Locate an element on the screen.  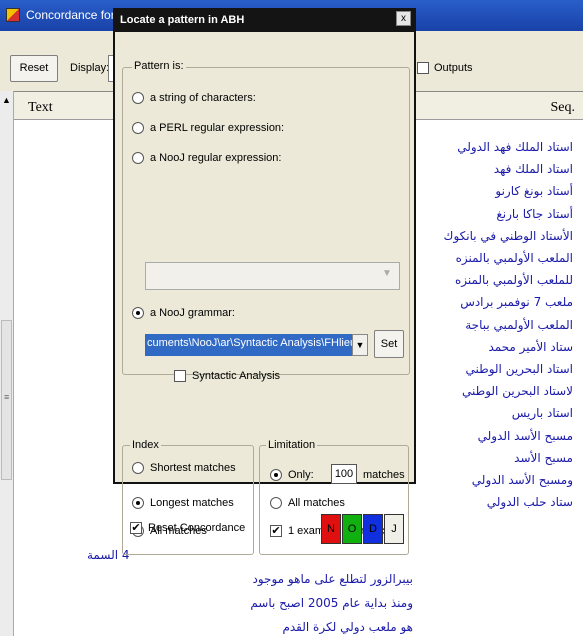
context-row: هو ملعب دولي لكرة القدم is located at coordinates (347, 627).